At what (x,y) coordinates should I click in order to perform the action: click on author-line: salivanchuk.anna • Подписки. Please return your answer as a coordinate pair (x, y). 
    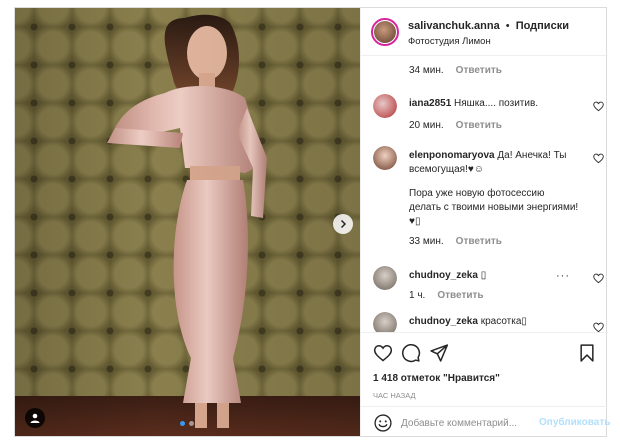
    Looking at the image, I should click on (488, 26).